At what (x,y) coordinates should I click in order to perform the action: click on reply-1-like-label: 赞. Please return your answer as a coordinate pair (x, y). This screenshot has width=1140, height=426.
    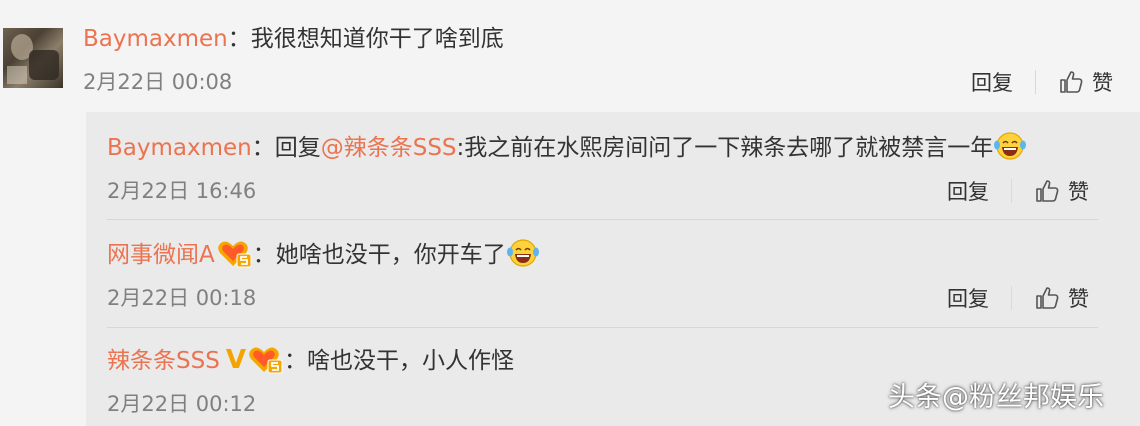
    Looking at the image, I should click on (1078, 192).